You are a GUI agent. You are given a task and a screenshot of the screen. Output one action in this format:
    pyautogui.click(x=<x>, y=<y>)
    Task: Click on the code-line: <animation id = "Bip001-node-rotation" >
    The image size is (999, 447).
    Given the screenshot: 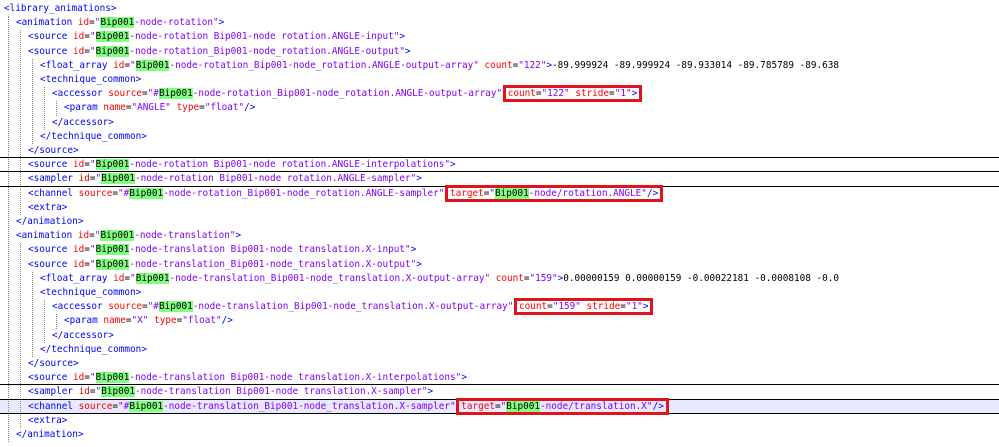 What is the action you would take?
    pyautogui.click(x=499, y=23)
    